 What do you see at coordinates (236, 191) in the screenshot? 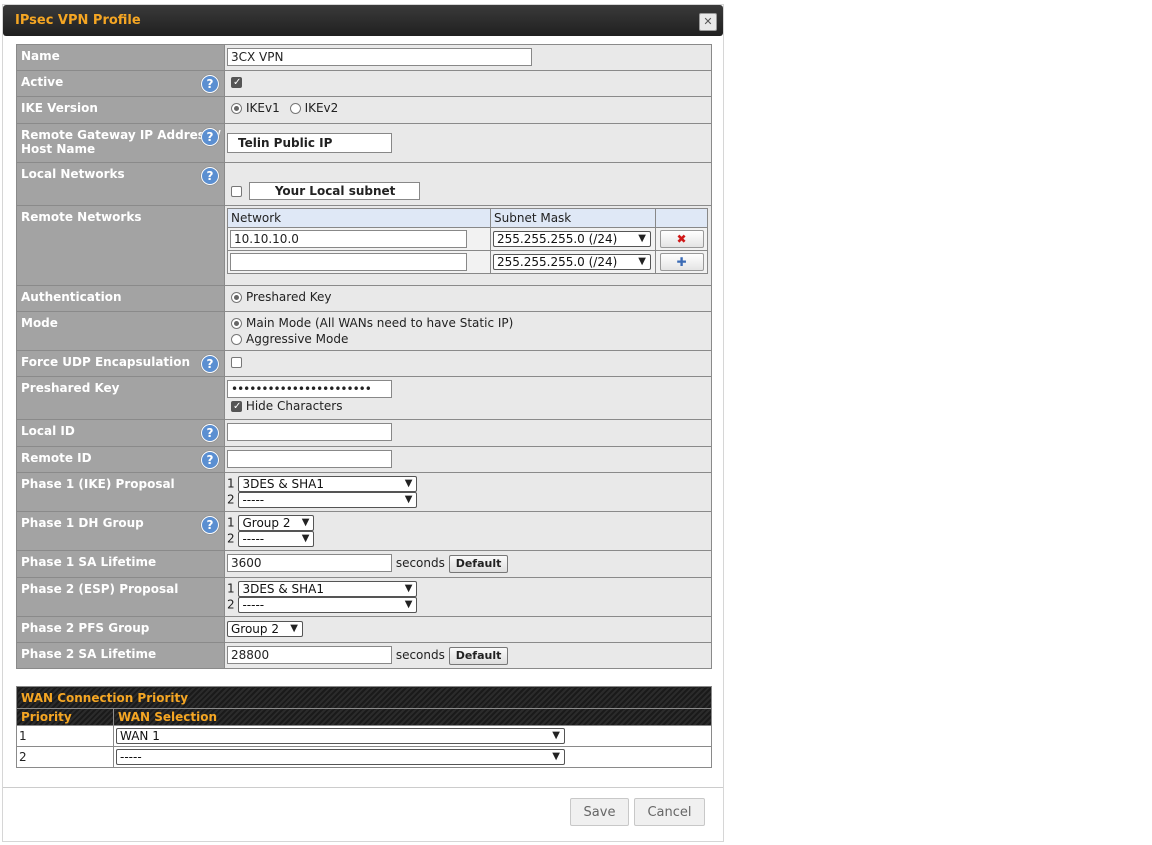
I see `local-network-checkbox` at bounding box center [236, 191].